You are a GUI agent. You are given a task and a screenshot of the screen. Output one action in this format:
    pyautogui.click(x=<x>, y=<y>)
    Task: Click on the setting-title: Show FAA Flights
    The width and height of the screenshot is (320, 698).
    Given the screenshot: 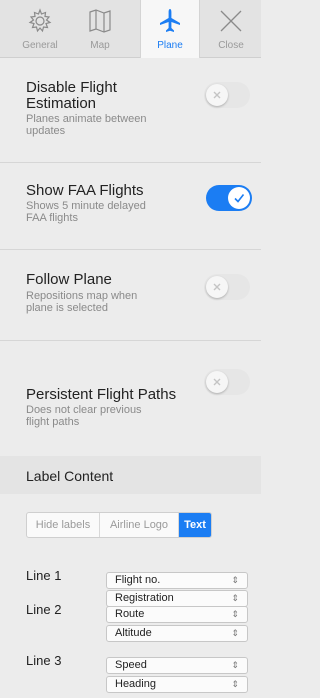 What is the action you would take?
    pyautogui.click(x=85, y=190)
    